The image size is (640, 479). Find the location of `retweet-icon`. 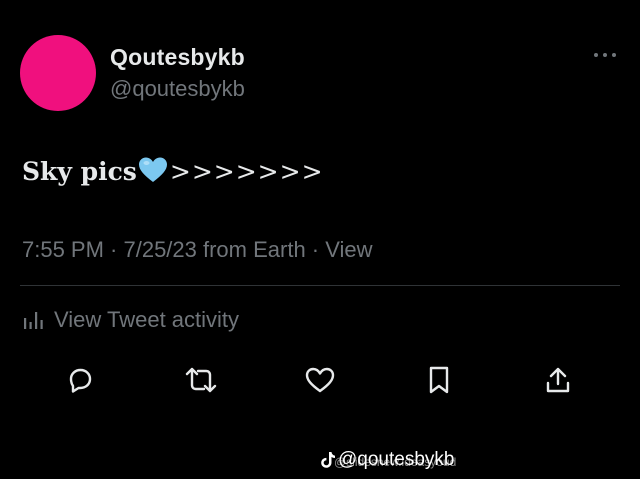

retweet-icon is located at coordinates (201, 380).